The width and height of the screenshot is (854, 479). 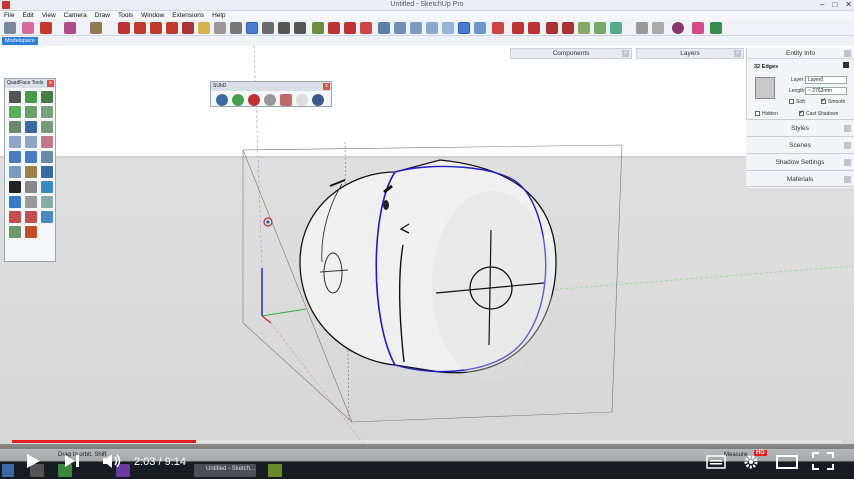 I want to click on qf-connect-icon, so click(x=15, y=127).